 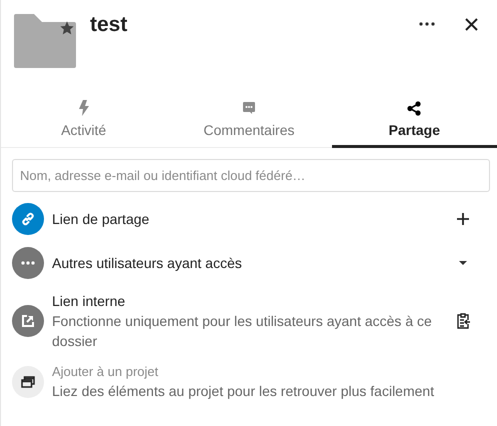 I want to click on file-title: test, so click(x=109, y=25).